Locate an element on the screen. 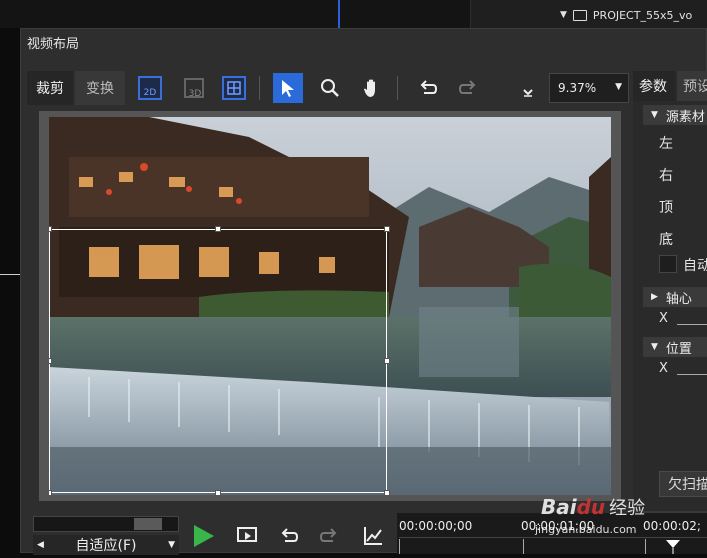  graph-icon is located at coordinates (373, 536).